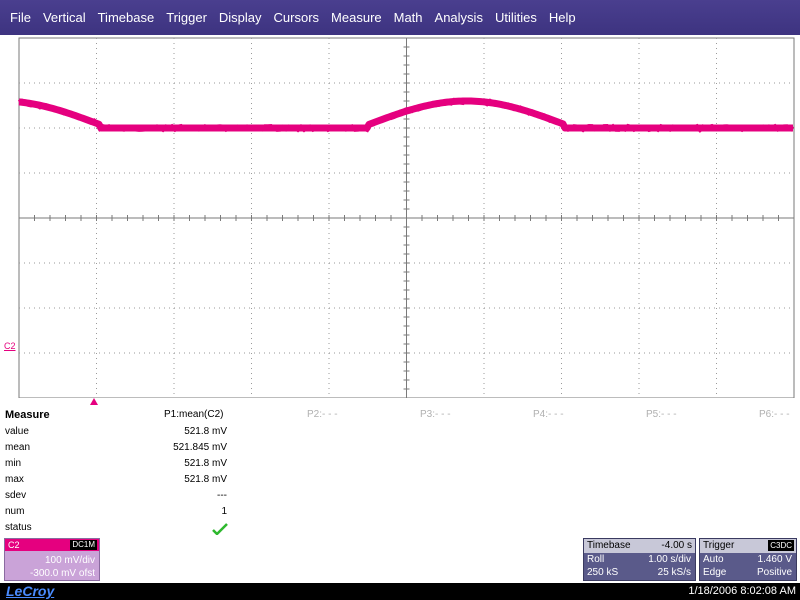 Image resolution: width=800 pixels, height=600 pixels. I want to click on row-label-min: min, so click(13, 463).